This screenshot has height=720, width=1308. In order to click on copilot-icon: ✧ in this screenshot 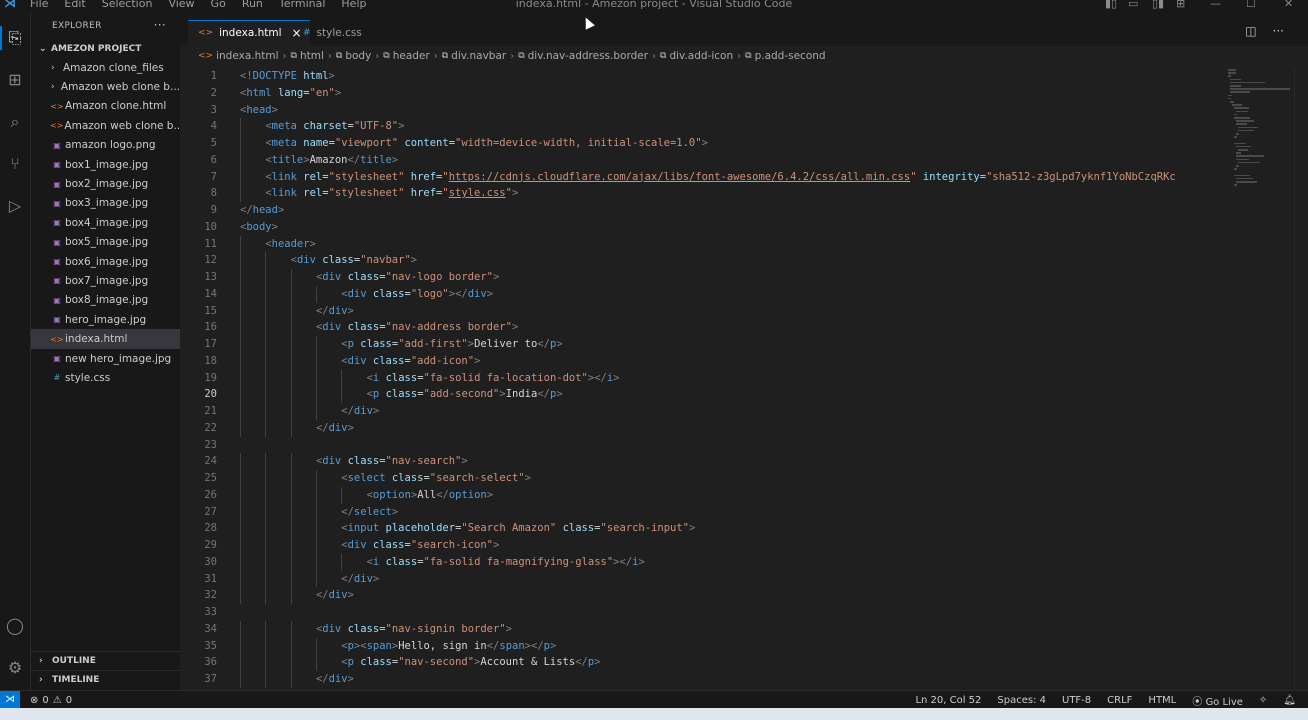, I will do `click(1263, 700)`.